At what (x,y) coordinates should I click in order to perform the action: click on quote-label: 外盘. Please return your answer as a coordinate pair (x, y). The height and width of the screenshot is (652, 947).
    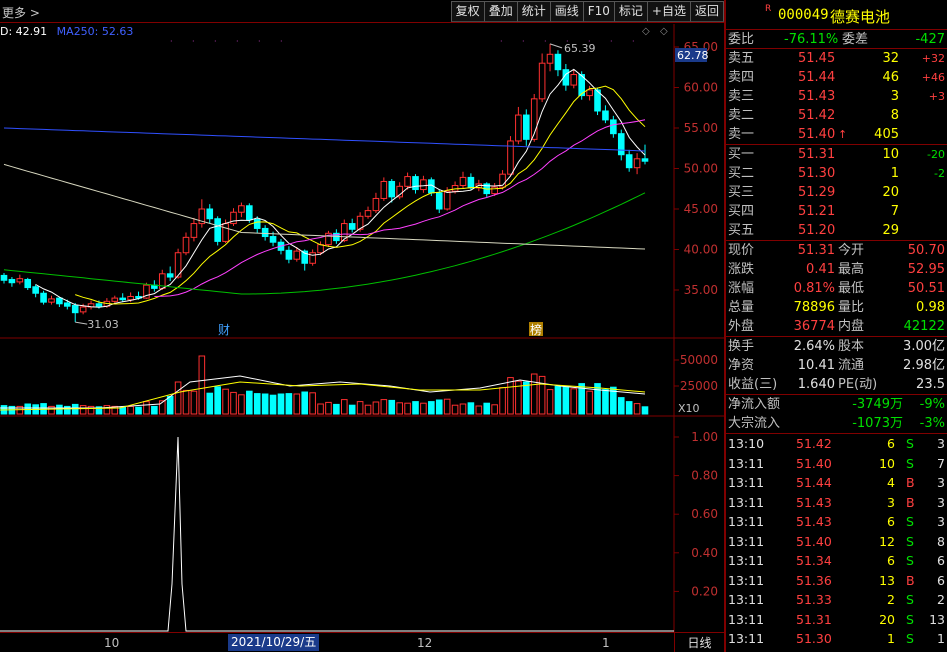
    Looking at the image, I should click on (741, 326).